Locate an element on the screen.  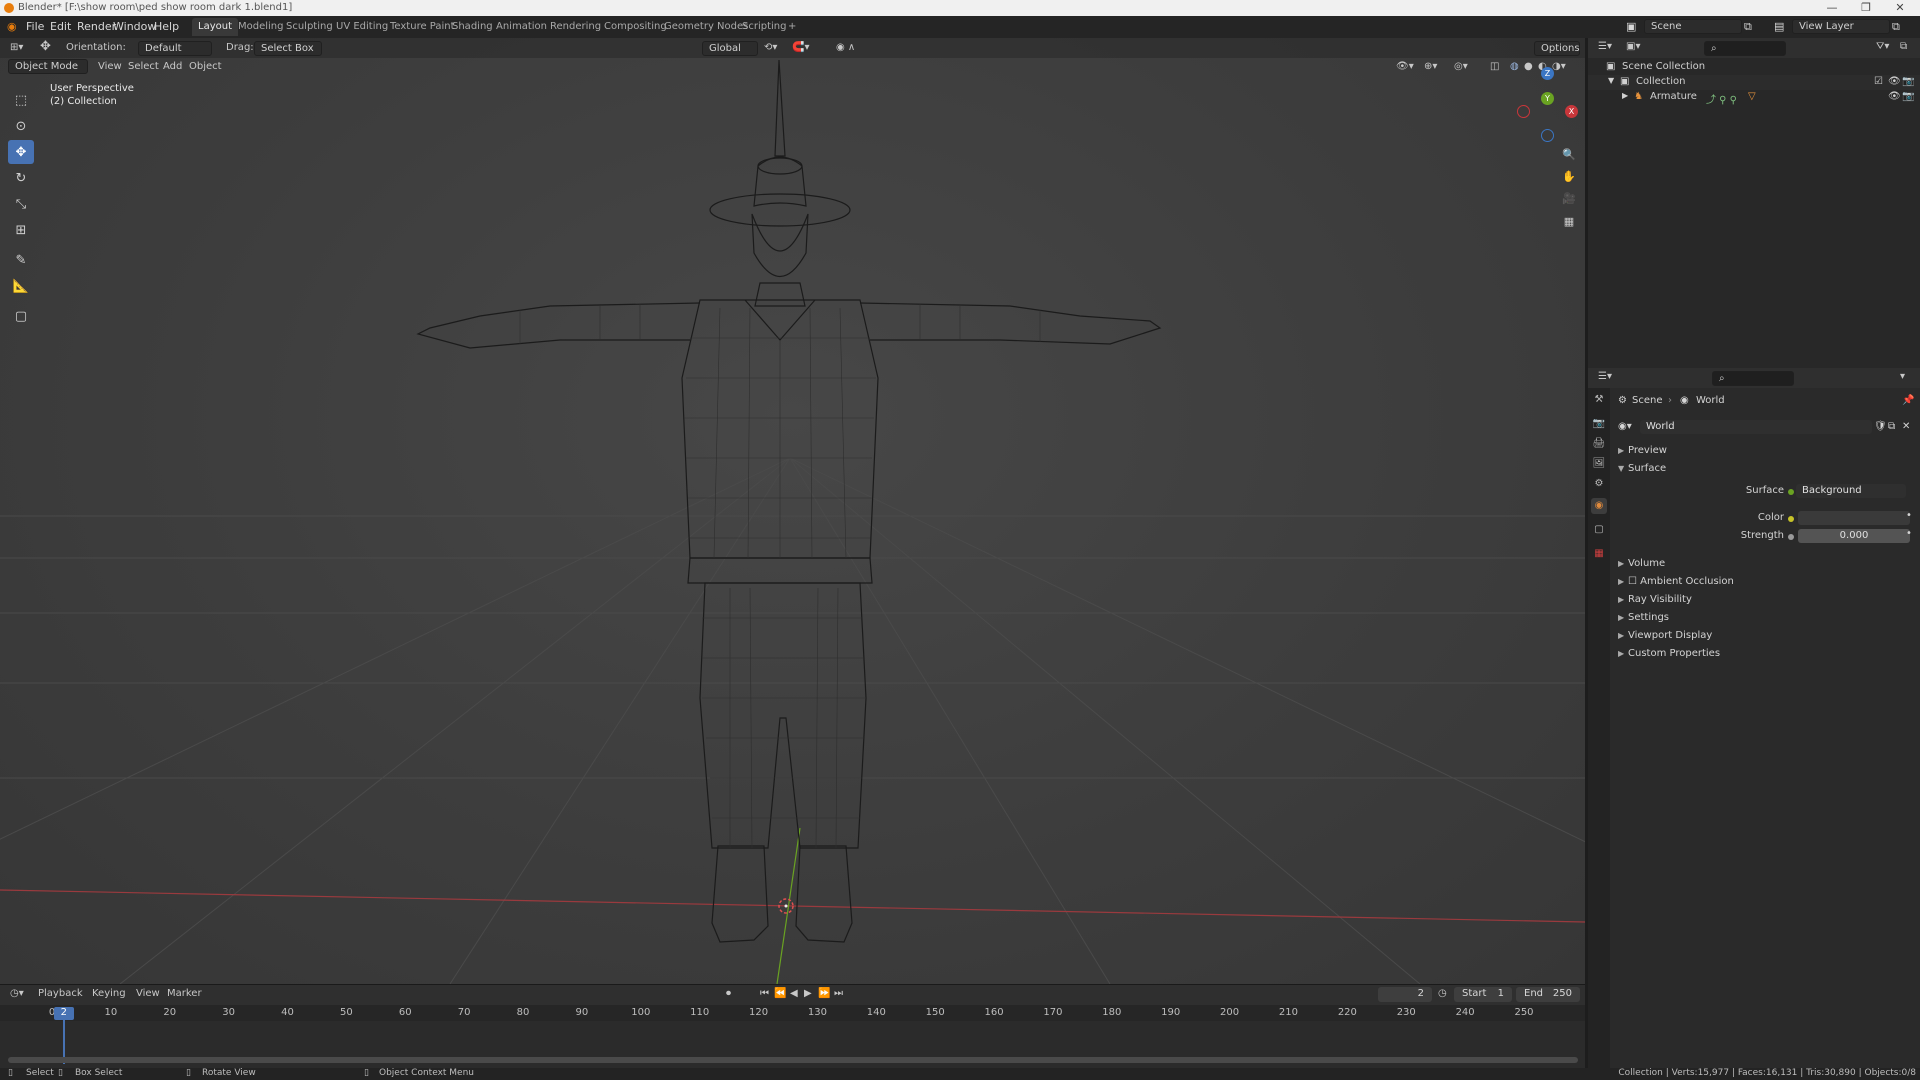
menu-help: Help is located at coordinates (166, 26).